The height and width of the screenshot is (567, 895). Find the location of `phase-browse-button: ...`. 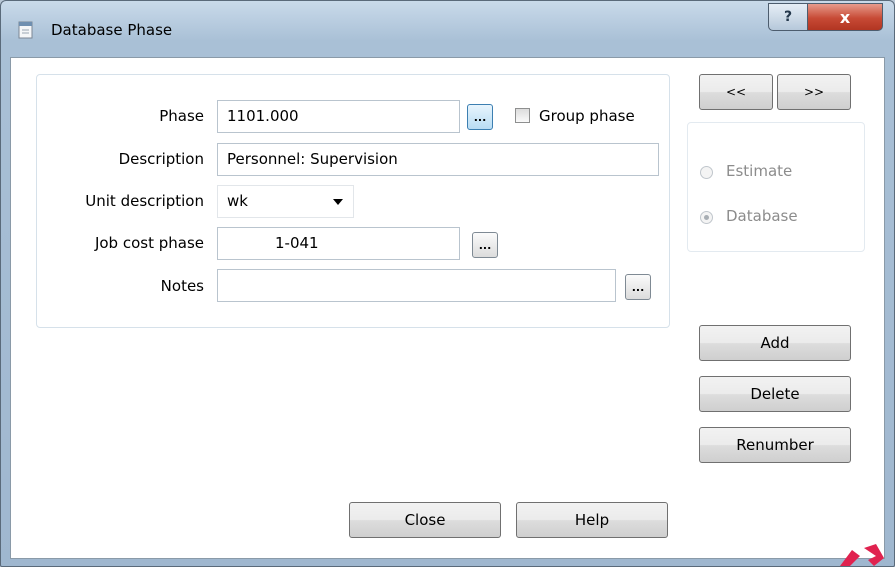

phase-browse-button: ... is located at coordinates (480, 117).